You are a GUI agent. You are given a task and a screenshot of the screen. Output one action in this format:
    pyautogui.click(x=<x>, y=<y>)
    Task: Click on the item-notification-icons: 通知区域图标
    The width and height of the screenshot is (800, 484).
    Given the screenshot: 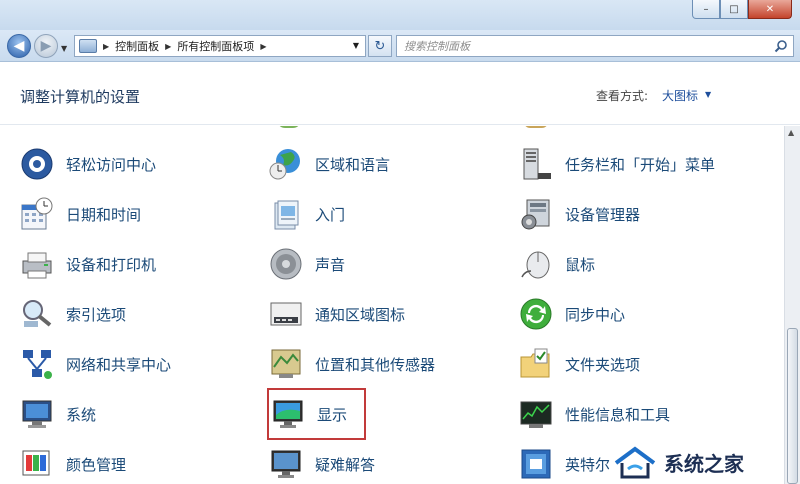 What is the action you would take?
    pyautogui.click(x=337, y=314)
    